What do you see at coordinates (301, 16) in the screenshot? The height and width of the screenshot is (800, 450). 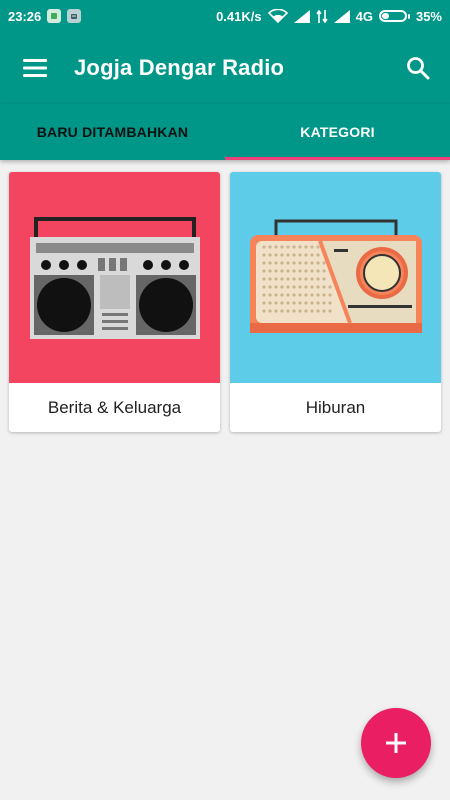 I see `signal-icon` at bounding box center [301, 16].